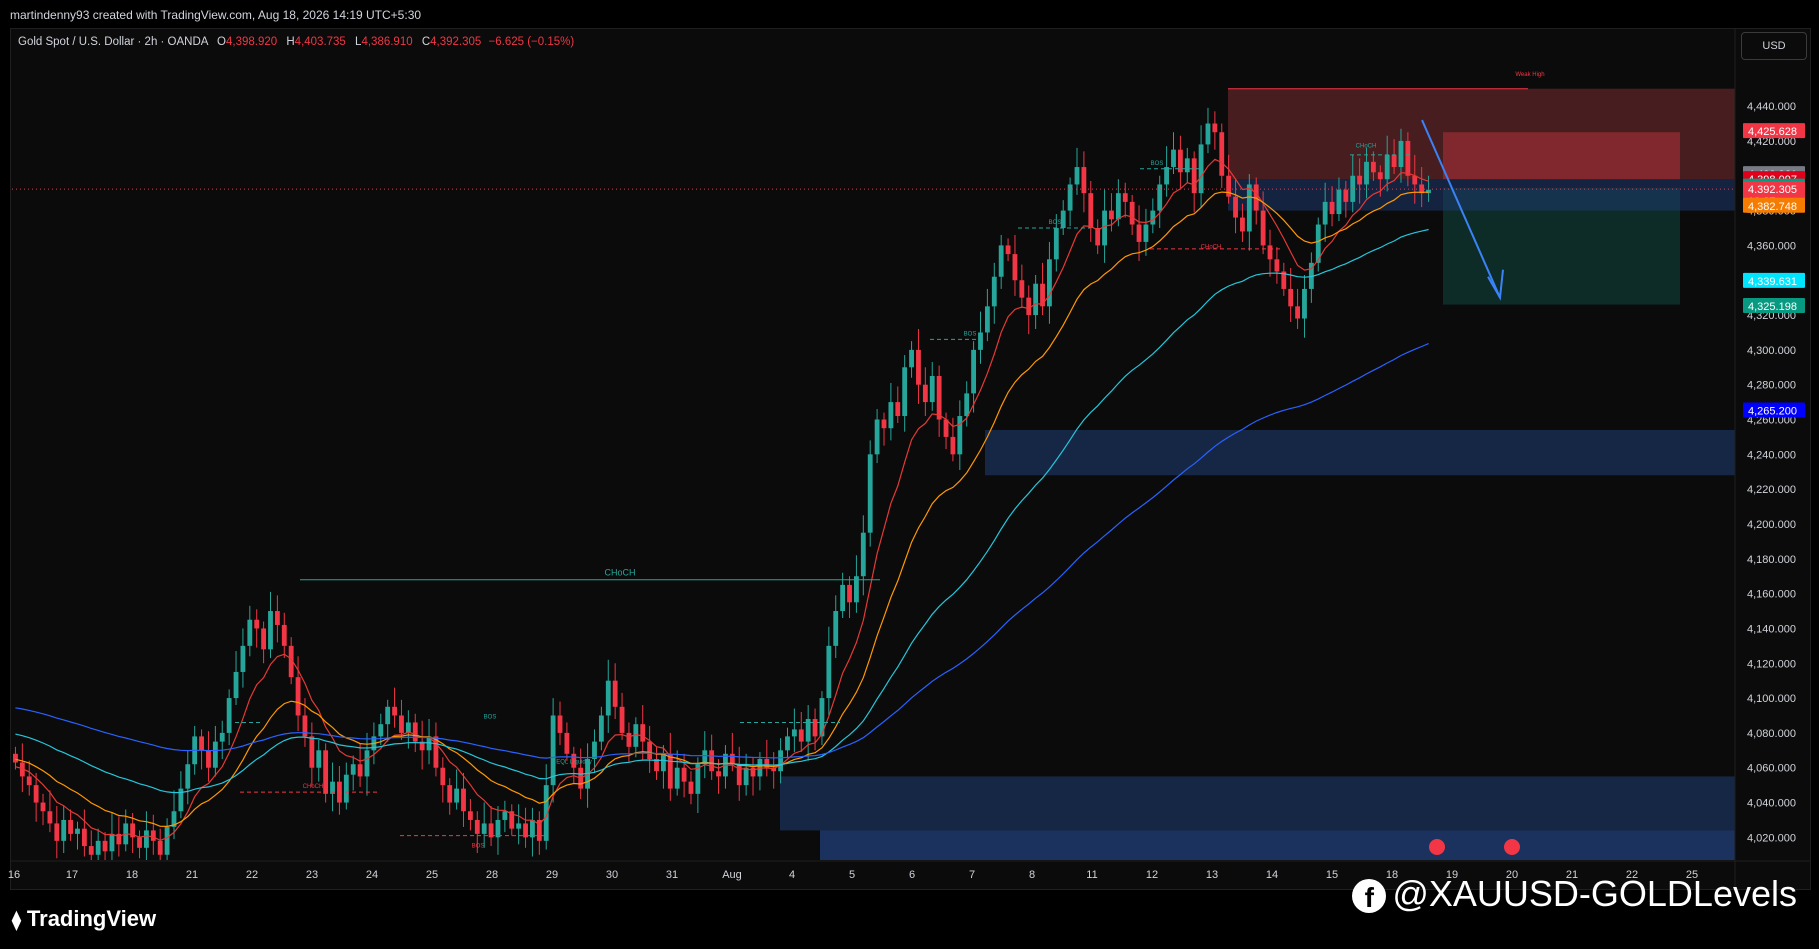  I want to click on x-tick-label: 7, so click(972, 875).